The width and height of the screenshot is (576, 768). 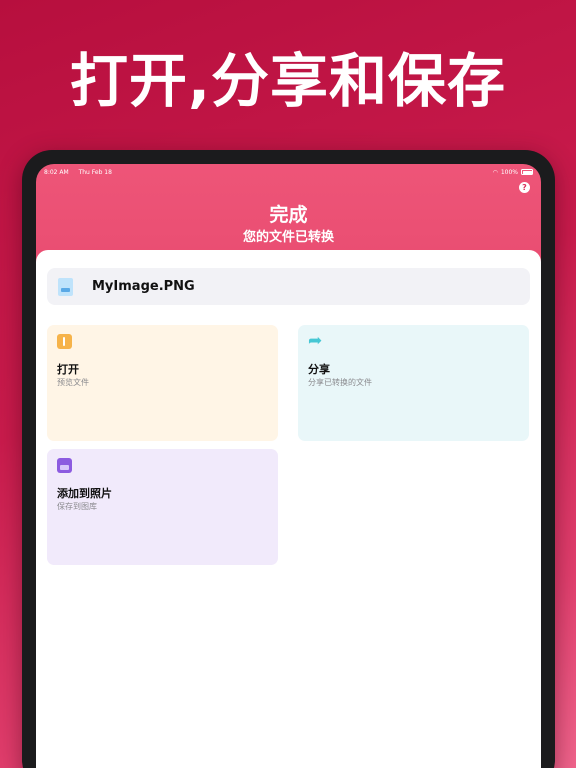 What do you see at coordinates (162, 507) in the screenshot?
I see `add-to-photos-card: 添加到照片 保存到图库` at bounding box center [162, 507].